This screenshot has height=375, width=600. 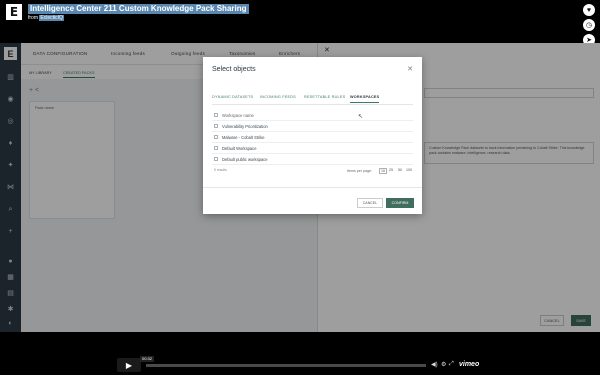 What do you see at coordinates (286, 365) in the screenshot?
I see `progress-bar` at bounding box center [286, 365].